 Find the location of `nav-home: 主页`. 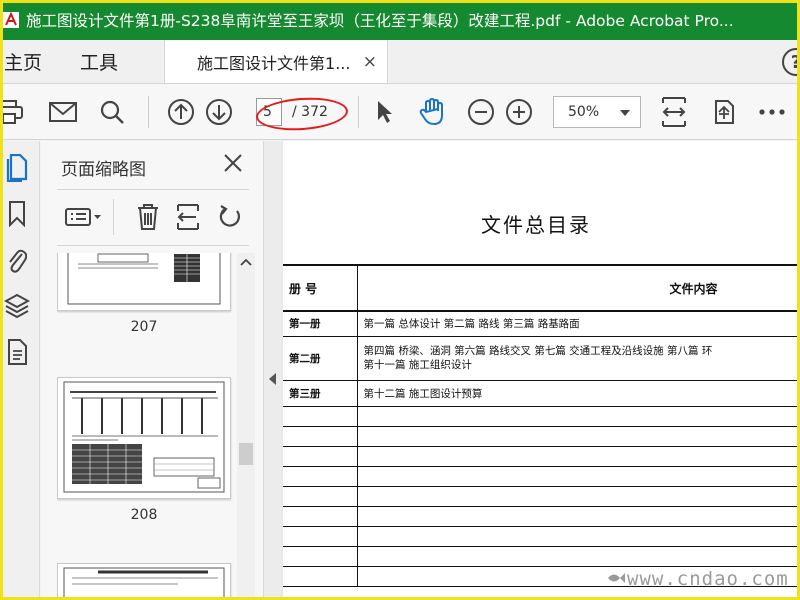

nav-home: 主页 is located at coordinates (23, 61).